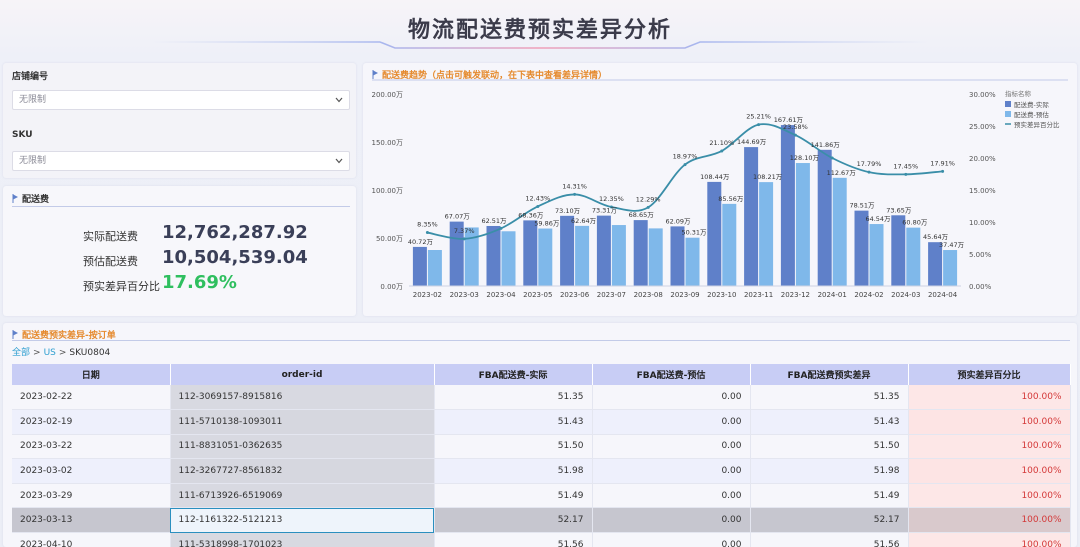  What do you see at coordinates (980, 287) in the screenshot?
I see `y-axis-right-tick-label: 0.00%` at bounding box center [980, 287].